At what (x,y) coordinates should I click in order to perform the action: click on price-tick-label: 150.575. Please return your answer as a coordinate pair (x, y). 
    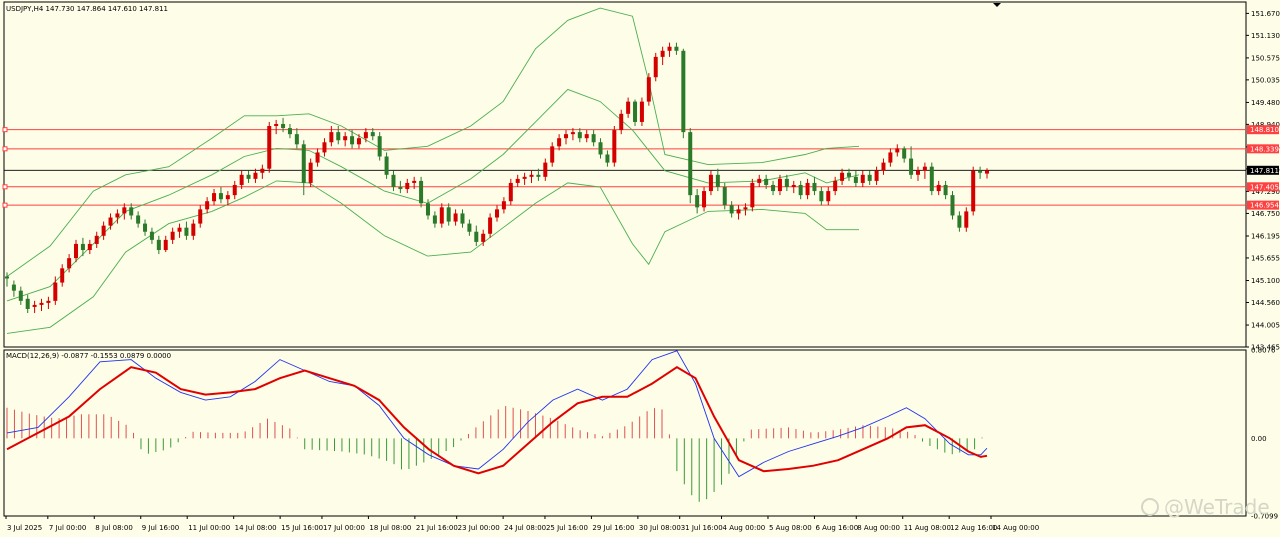
    Looking at the image, I should click on (1265, 58).